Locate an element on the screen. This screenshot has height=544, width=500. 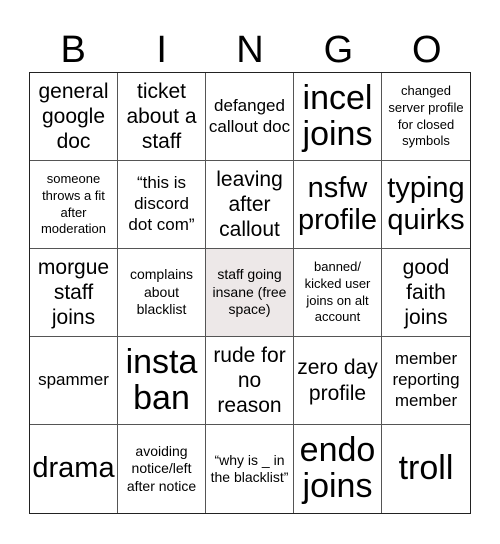
bingo-header: B I N G O is located at coordinates (250, 50).